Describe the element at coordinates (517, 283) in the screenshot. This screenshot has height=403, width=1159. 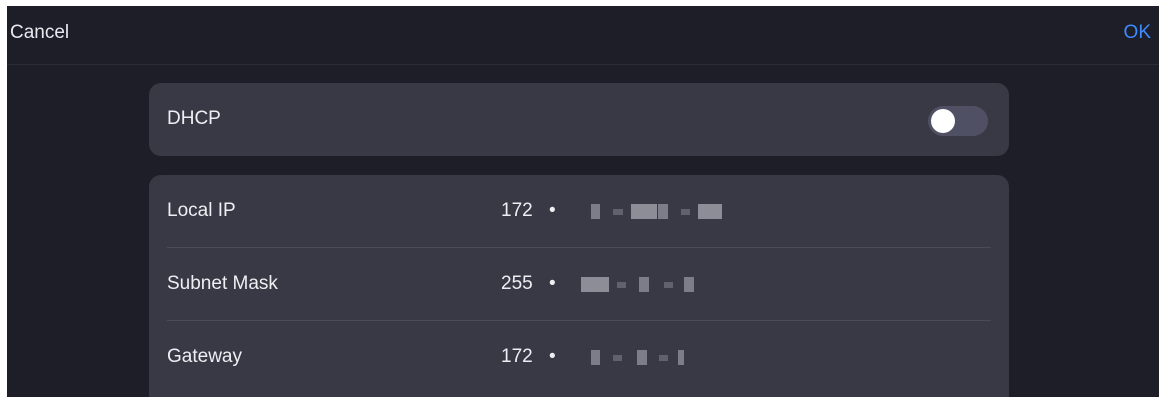
I see `mask-first-octet: 255` at that location.